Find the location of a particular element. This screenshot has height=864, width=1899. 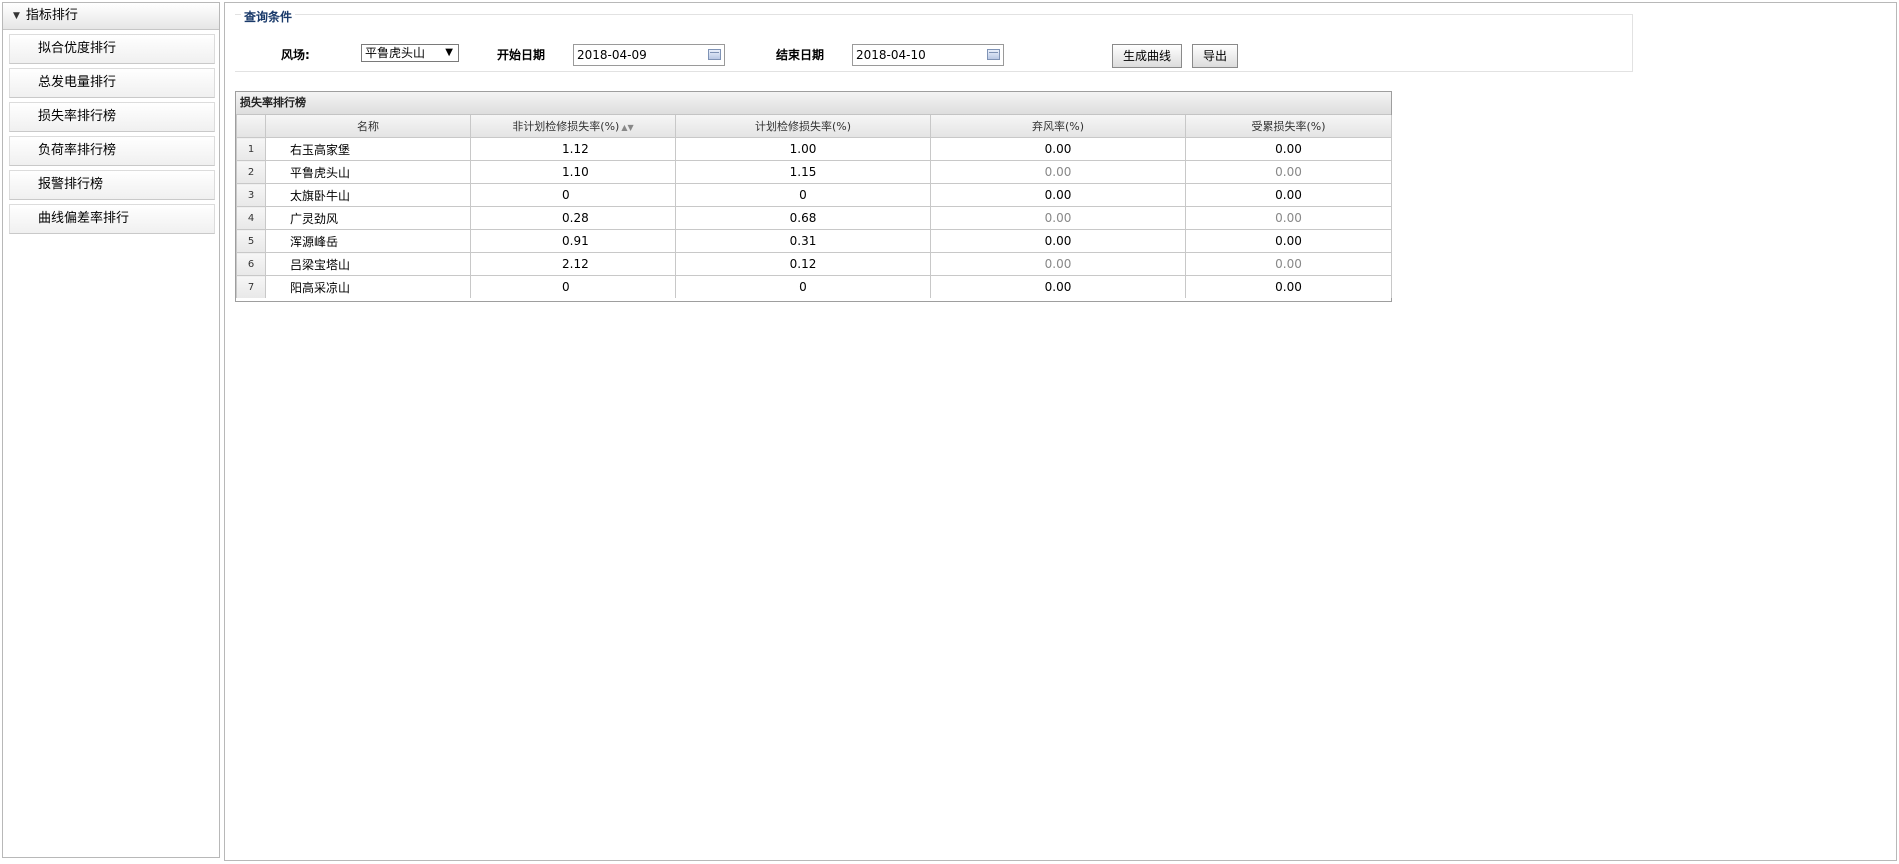

table-row: 2 平鲁虎头山 1.10 1.15 0.00 0.00 is located at coordinates (814, 172).